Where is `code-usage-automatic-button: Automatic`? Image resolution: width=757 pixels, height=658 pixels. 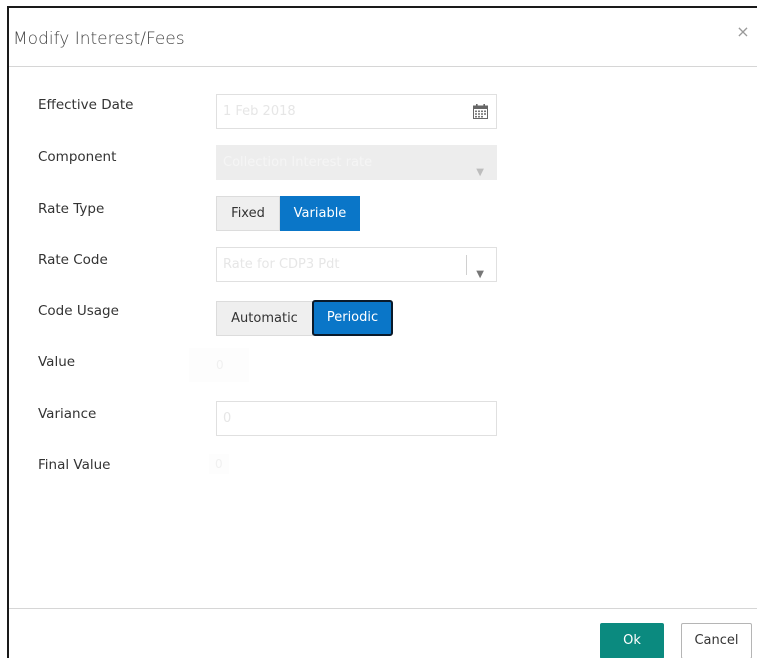
code-usage-automatic-button: Automatic is located at coordinates (264, 318).